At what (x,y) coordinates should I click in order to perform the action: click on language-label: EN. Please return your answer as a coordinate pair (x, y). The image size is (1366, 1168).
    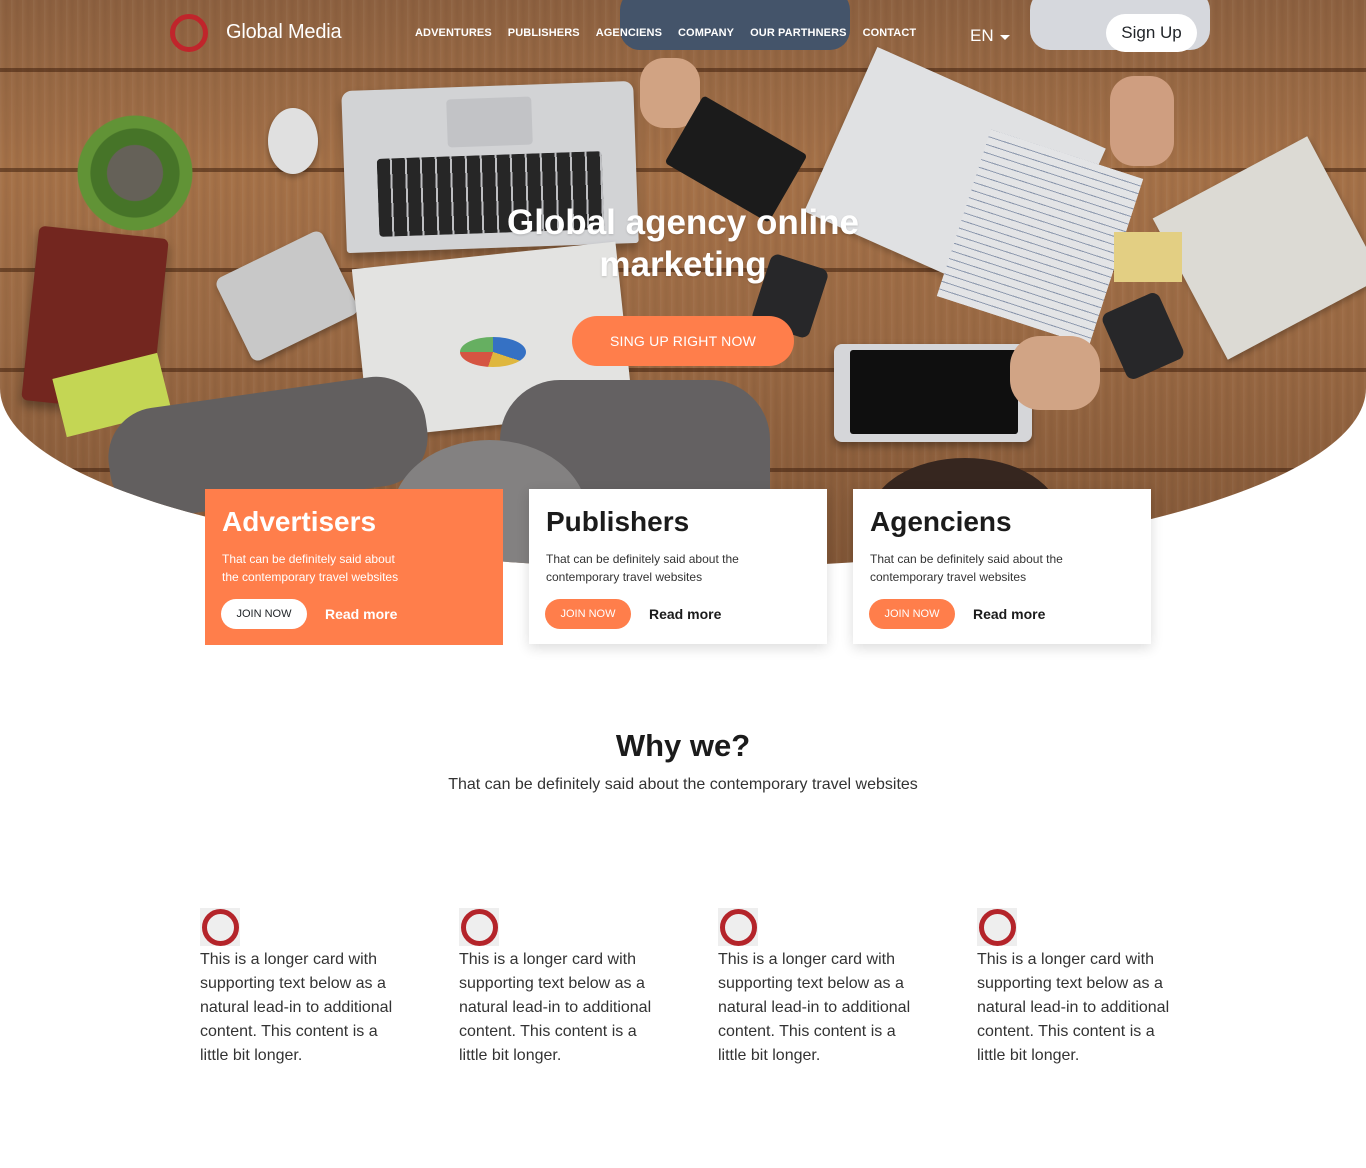
    Looking at the image, I should click on (982, 35).